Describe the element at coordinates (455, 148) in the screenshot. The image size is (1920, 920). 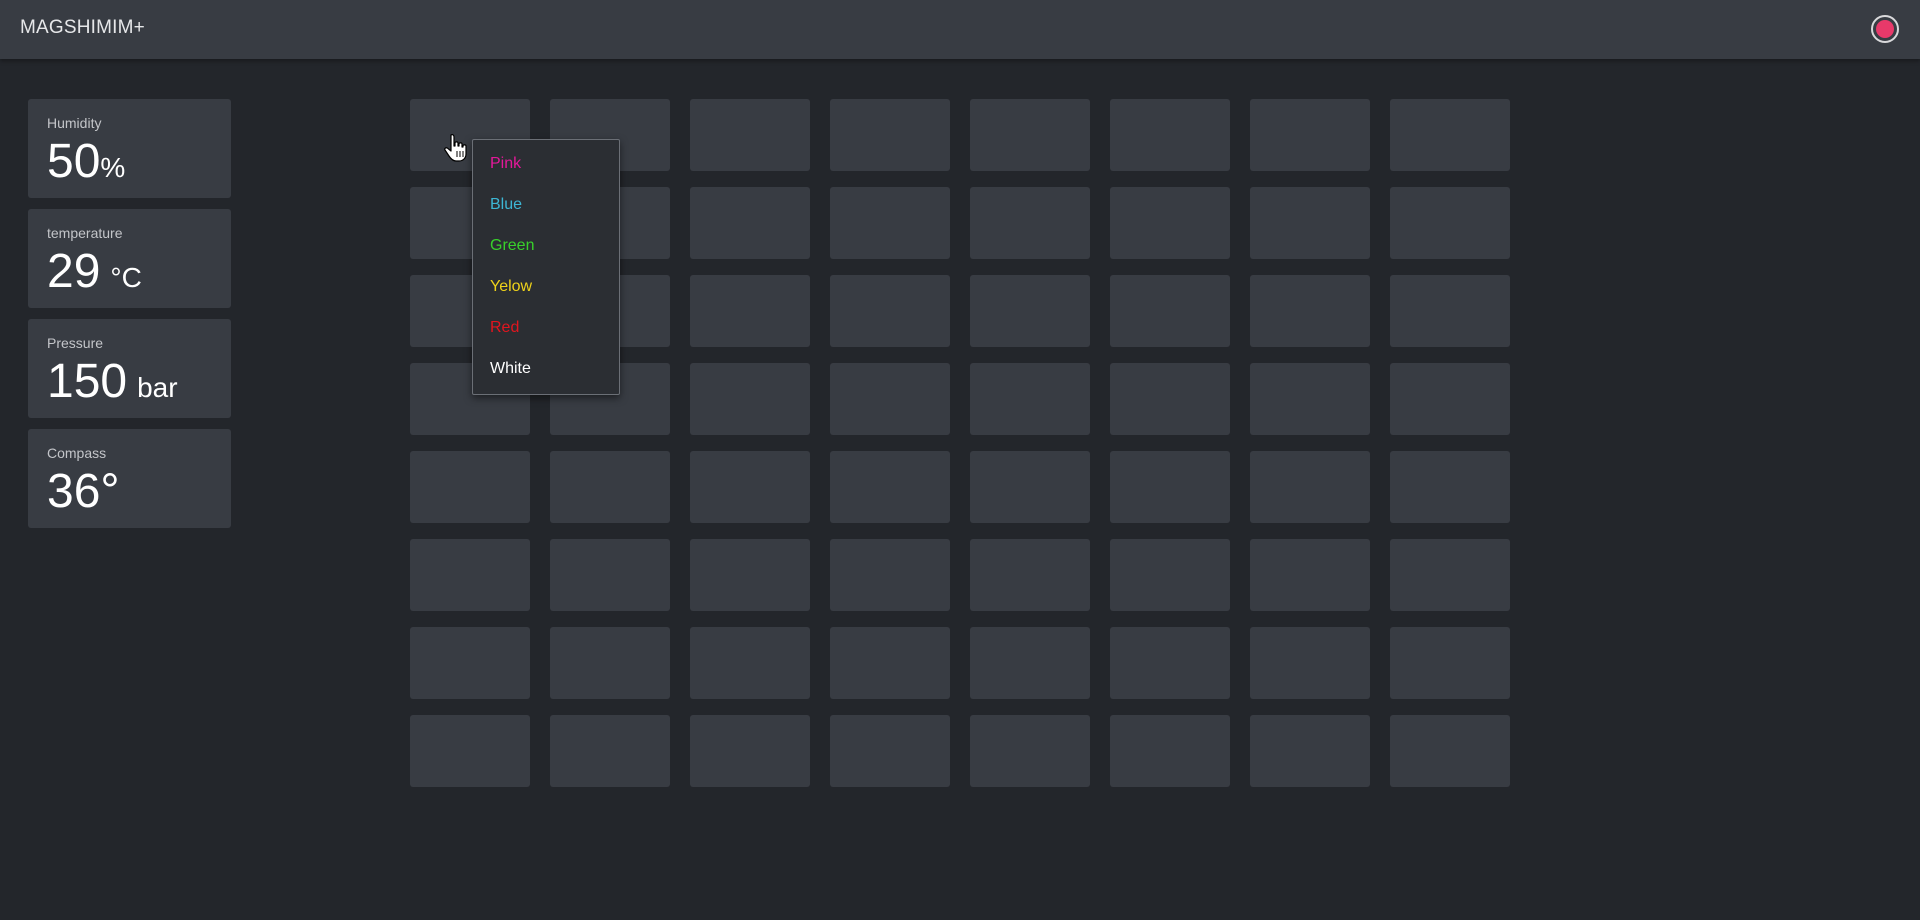
I see `hand-pointer-icon` at that location.